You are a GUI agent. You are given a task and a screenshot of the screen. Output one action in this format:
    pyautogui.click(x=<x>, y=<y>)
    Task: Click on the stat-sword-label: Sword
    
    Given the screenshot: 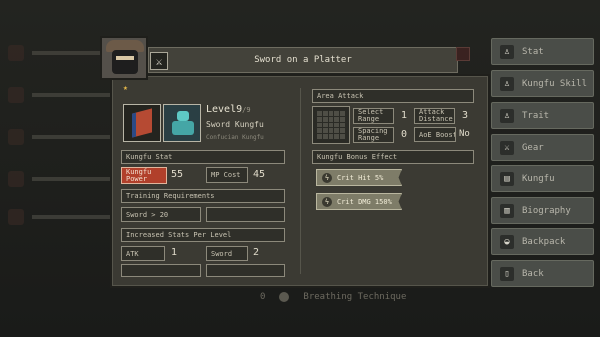 What is the action you would take?
    pyautogui.click(x=227, y=253)
    